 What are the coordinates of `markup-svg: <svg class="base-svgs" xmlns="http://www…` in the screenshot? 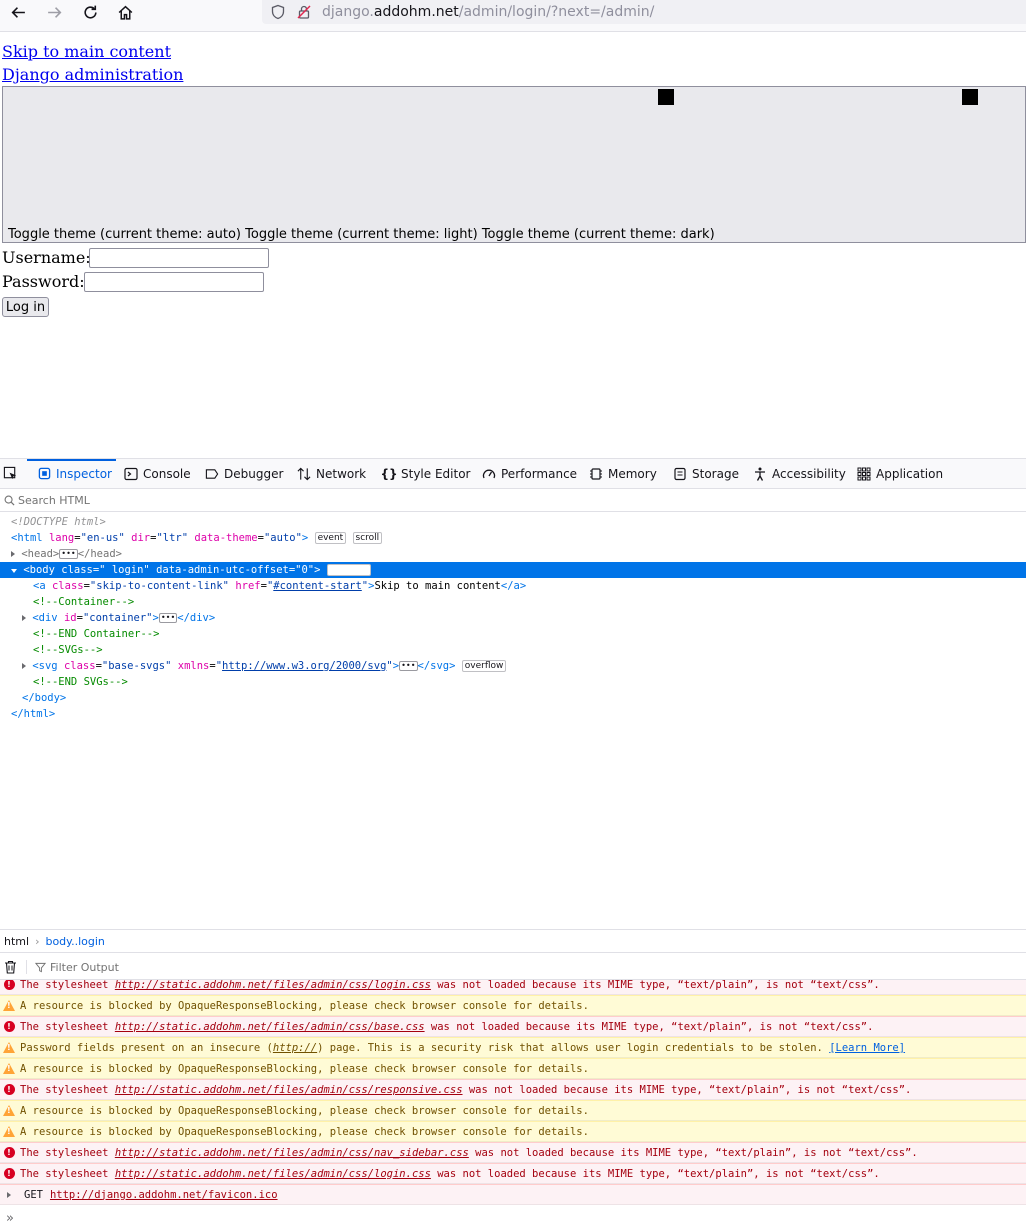 It's located at (264, 666).